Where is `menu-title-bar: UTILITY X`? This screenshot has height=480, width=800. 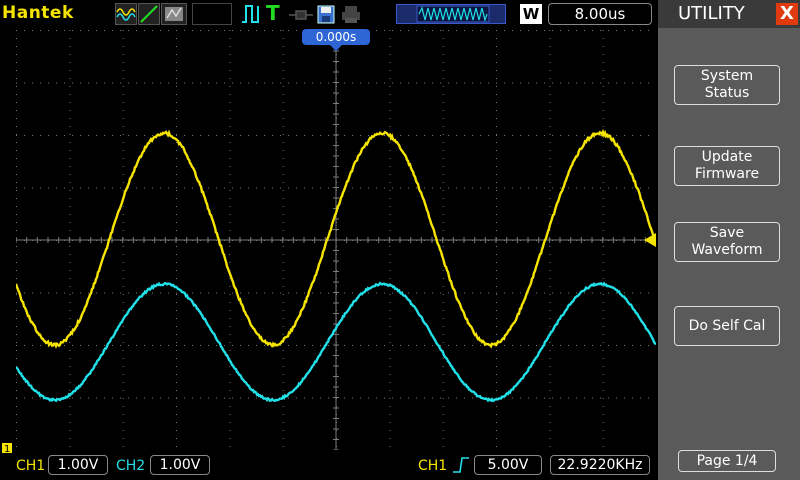
menu-title-bar: UTILITY X is located at coordinates (729, 14).